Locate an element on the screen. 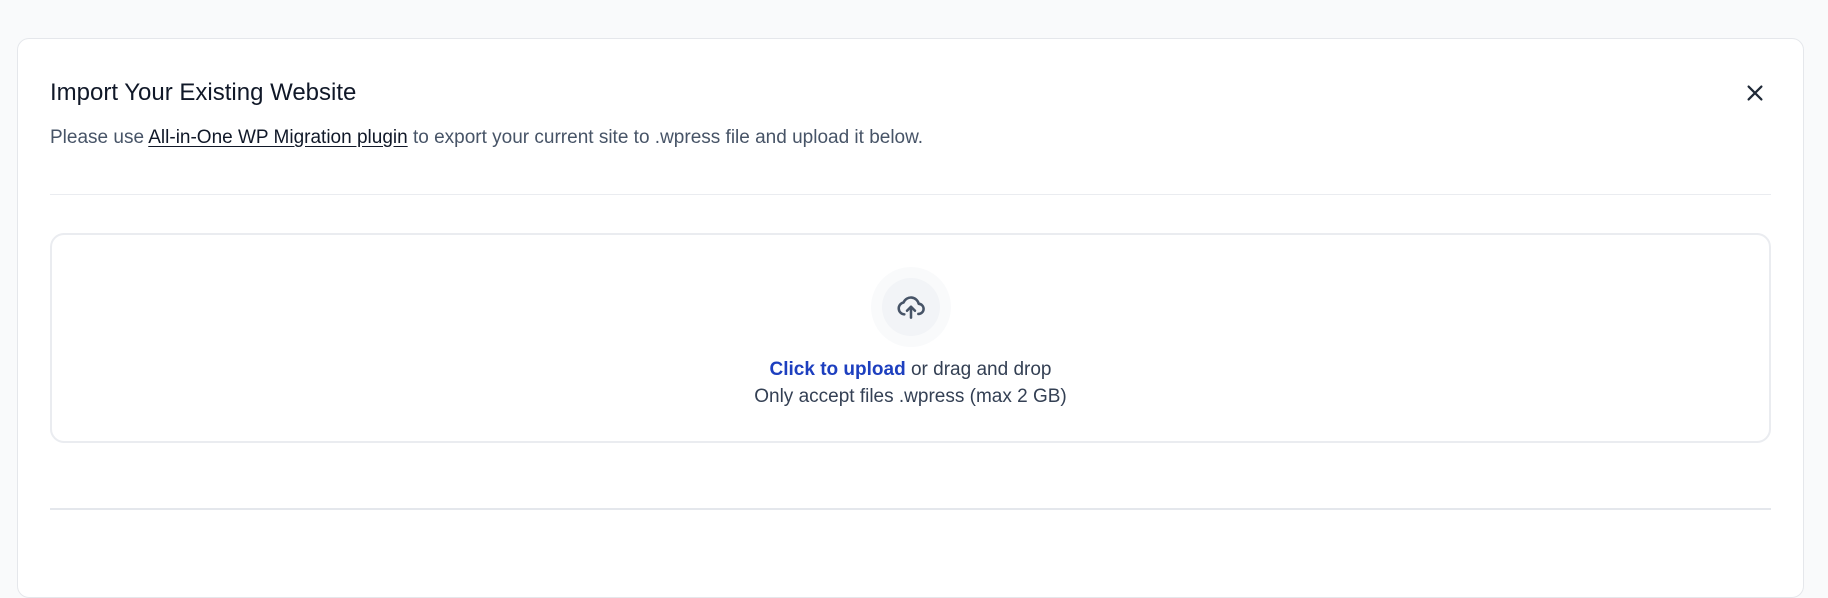 The height and width of the screenshot is (598, 1828). cloud-upload-icon is located at coordinates (910, 307).